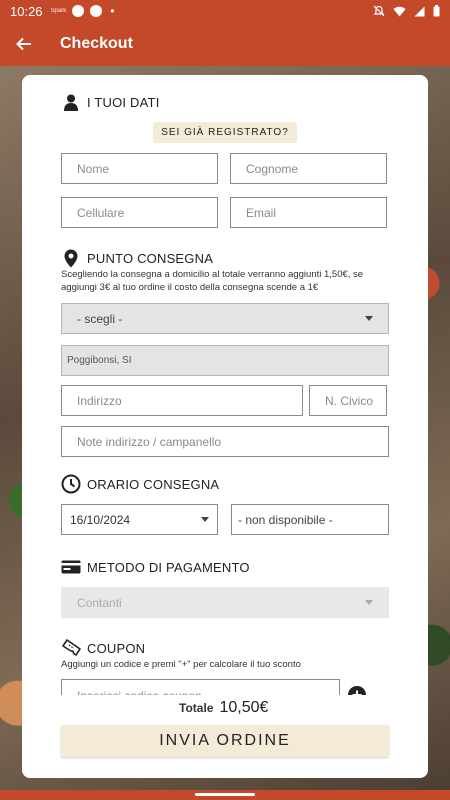 The height and width of the screenshot is (800, 450). Describe the element at coordinates (99, 602) in the screenshot. I see `payment-method-value: Contanti` at that location.